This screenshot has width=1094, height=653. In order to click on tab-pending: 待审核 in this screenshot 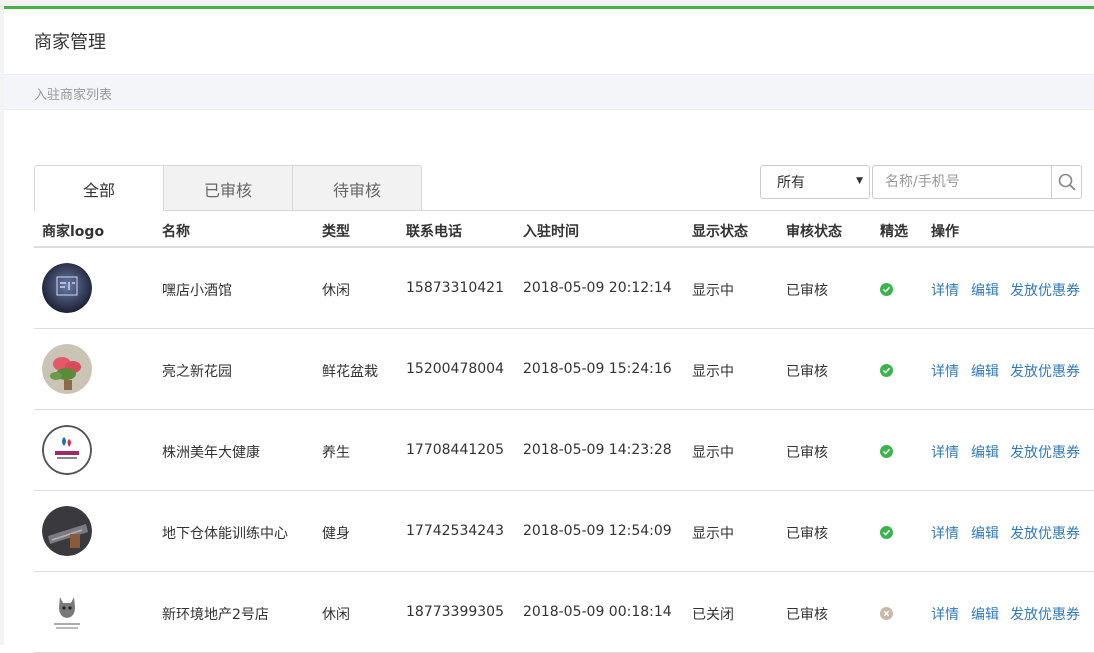, I will do `click(357, 188)`.